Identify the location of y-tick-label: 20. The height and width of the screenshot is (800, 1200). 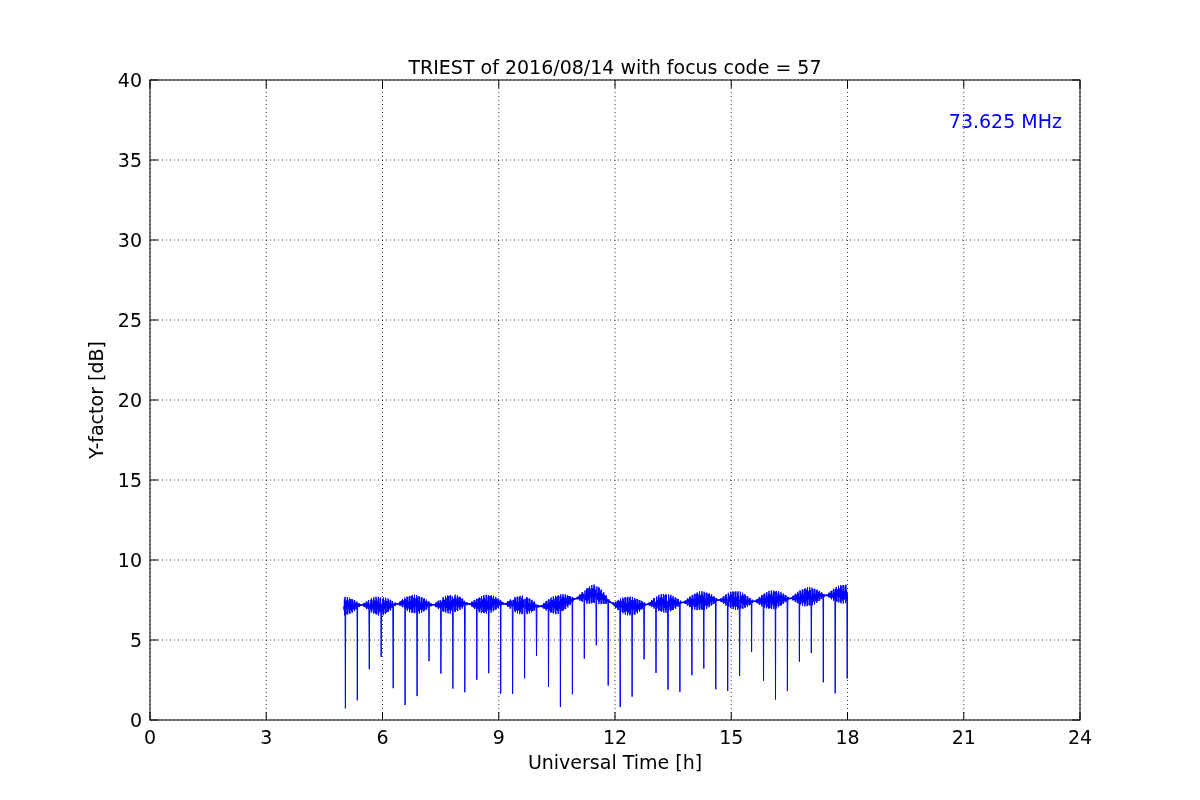
(129, 400).